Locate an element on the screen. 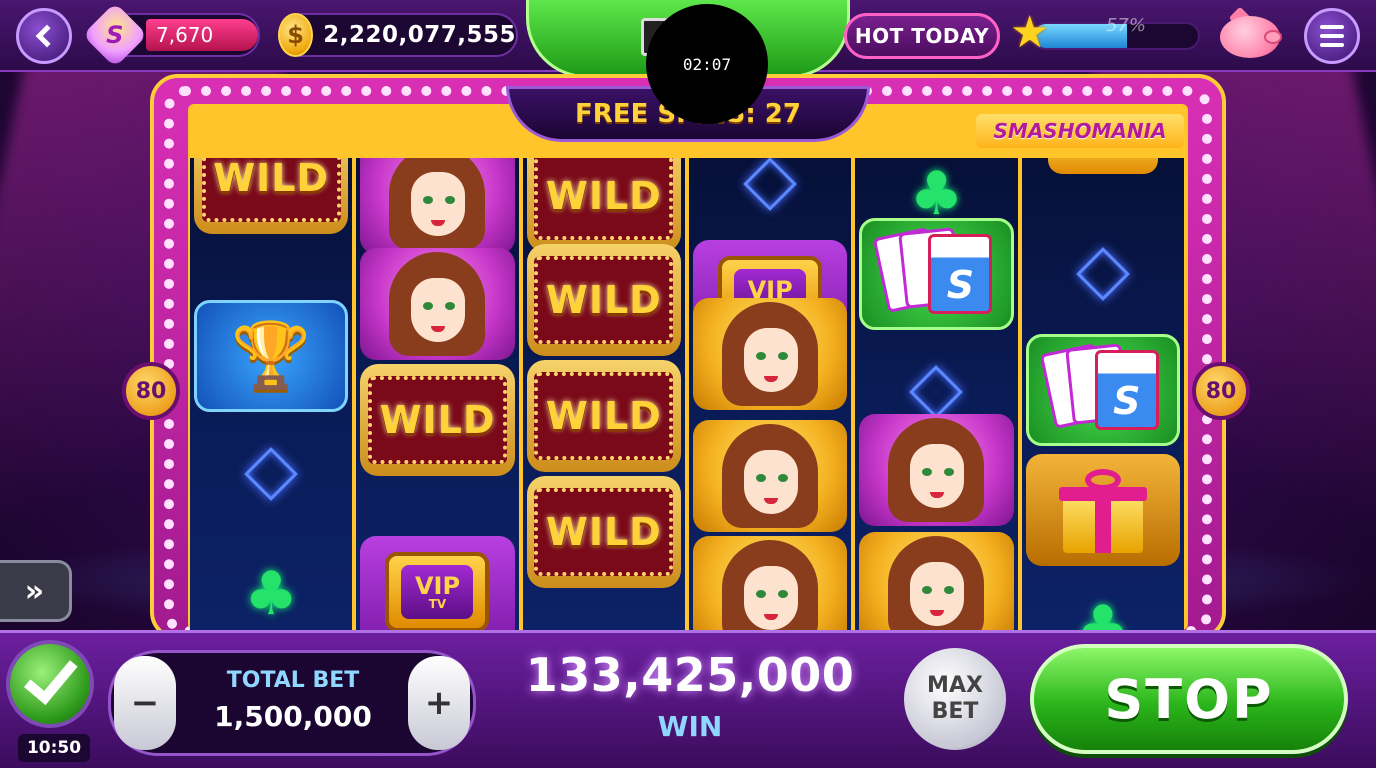 The image size is (1376, 768). game-logo: SMASHOMANIA is located at coordinates (1080, 131).